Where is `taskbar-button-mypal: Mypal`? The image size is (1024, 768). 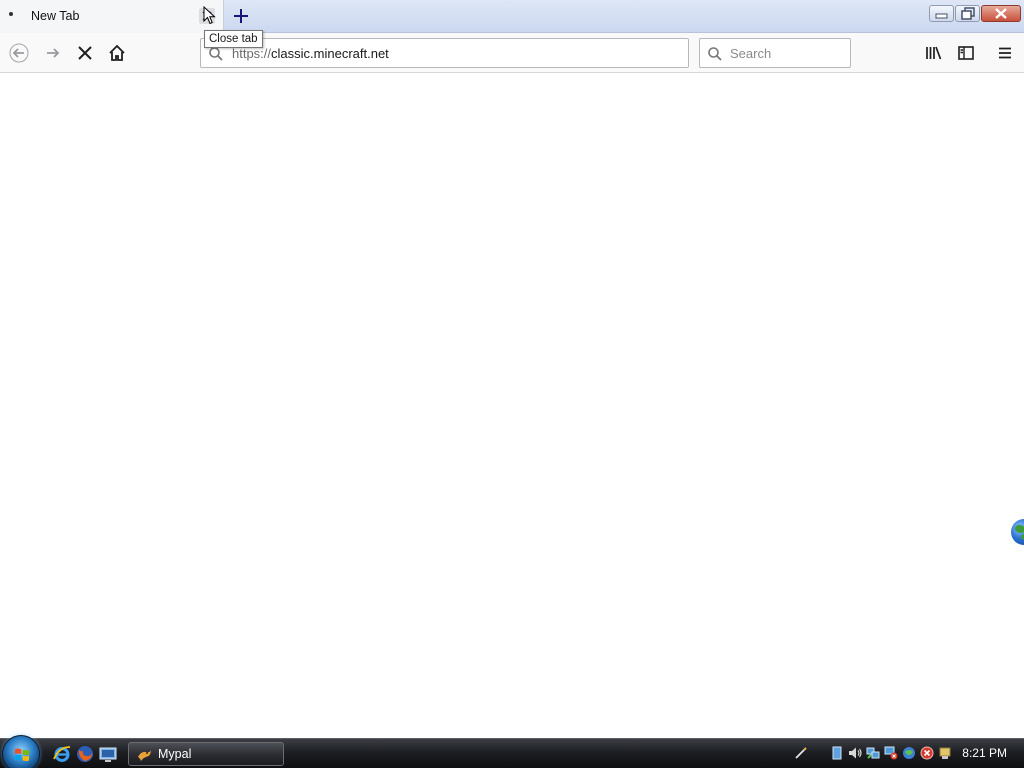
taskbar-button-mypal: Mypal is located at coordinates (206, 754).